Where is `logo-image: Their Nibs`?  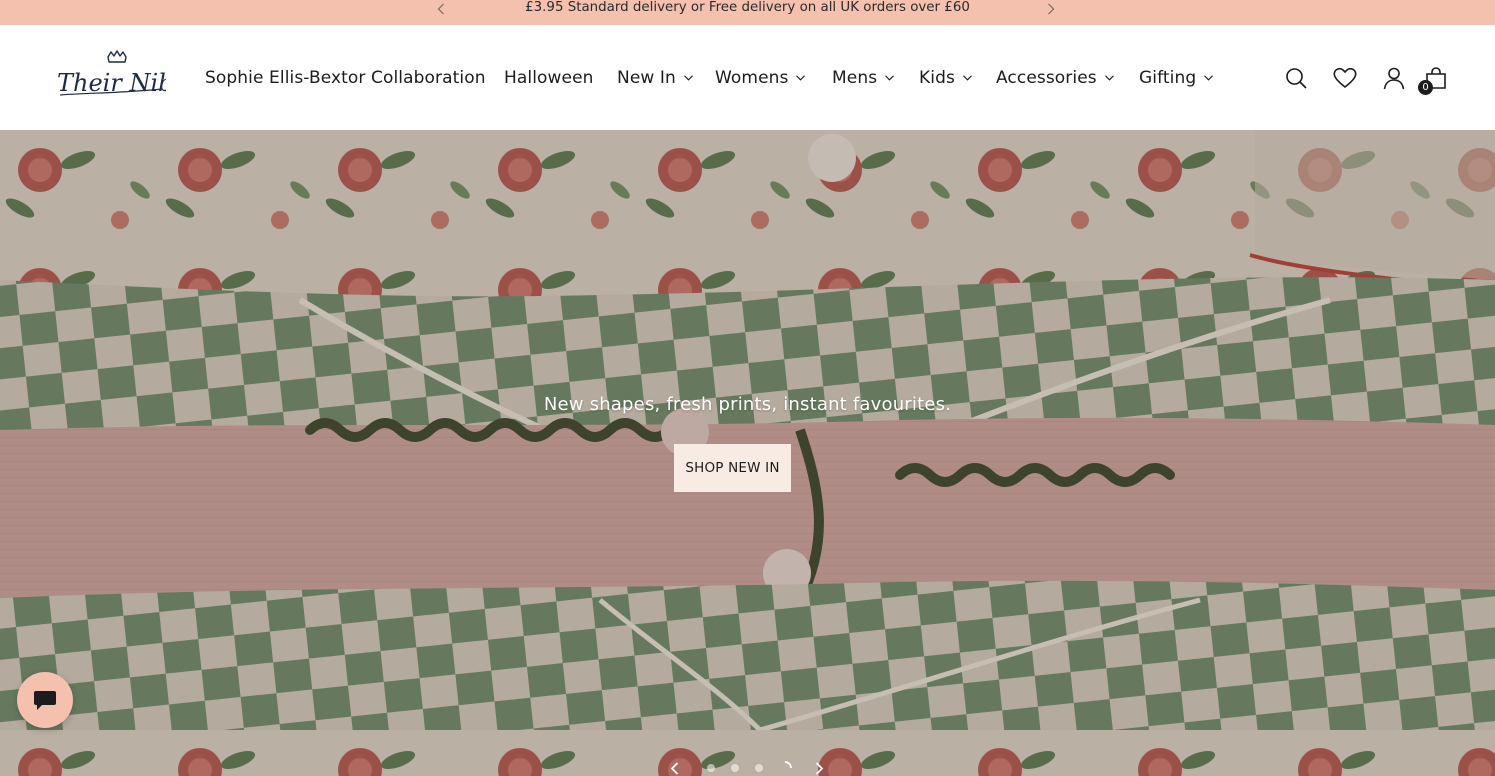 logo-image: Their Nibs is located at coordinates (121, 73).